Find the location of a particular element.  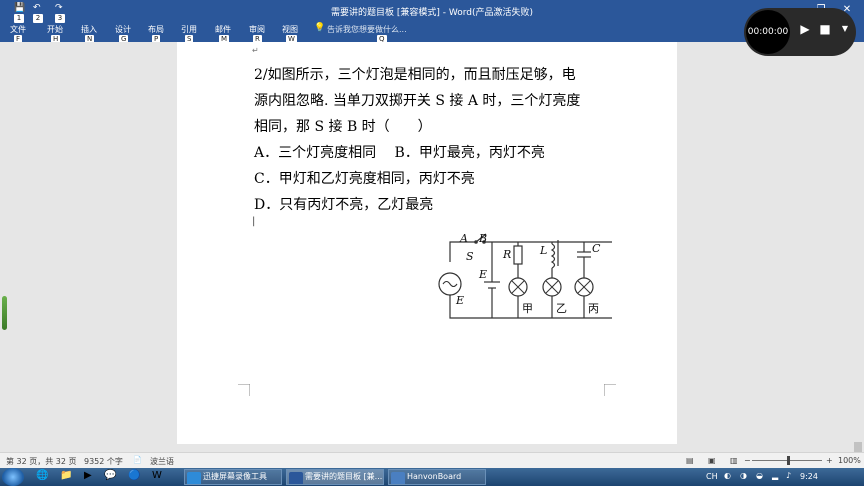

label-lamp-3: 丙 is located at coordinates (593, 308).